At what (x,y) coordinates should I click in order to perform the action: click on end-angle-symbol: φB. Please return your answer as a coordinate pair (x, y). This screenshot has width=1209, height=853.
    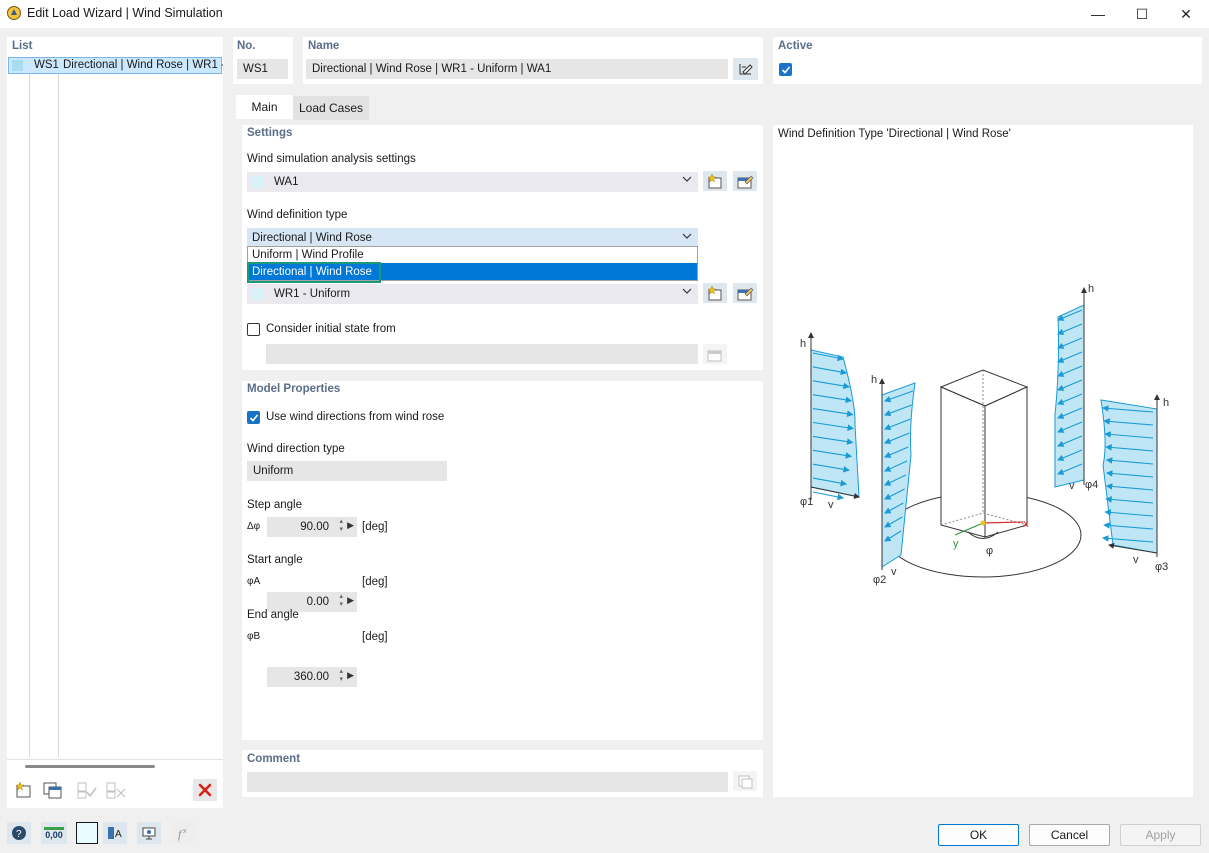
    Looking at the image, I should click on (254, 636).